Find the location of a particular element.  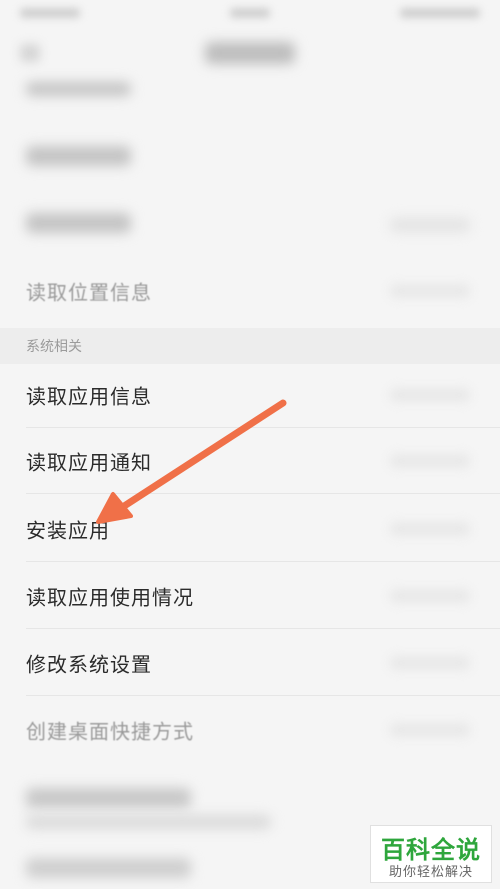

permission-label: 修改系统设置 is located at coordinates (89, 664).